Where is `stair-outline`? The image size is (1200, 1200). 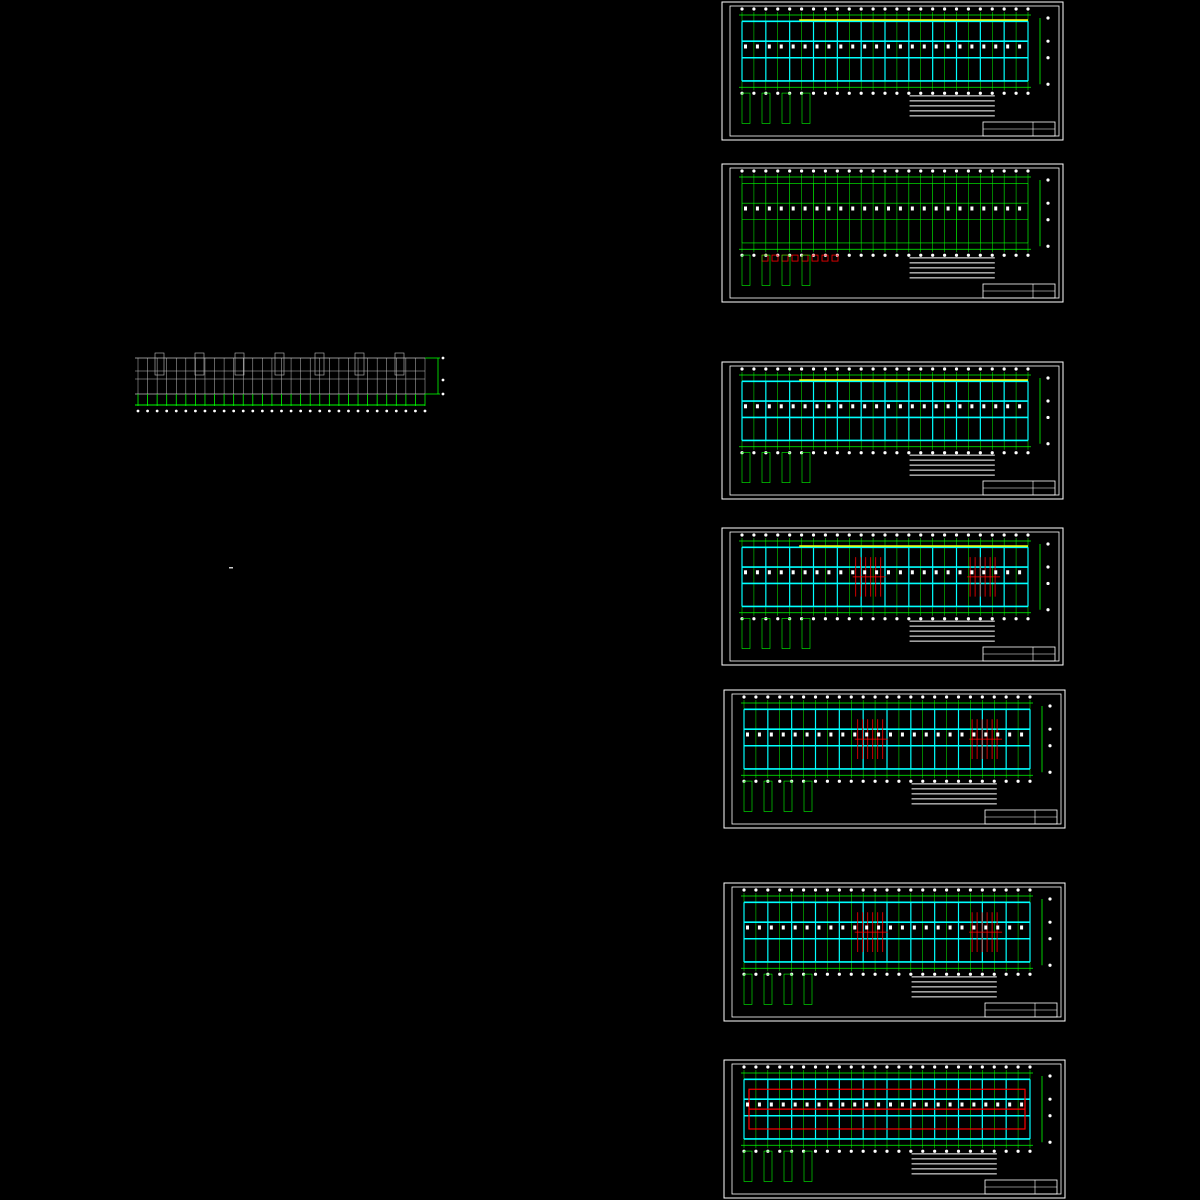 stair-outline is located at coordinates (239, 364).